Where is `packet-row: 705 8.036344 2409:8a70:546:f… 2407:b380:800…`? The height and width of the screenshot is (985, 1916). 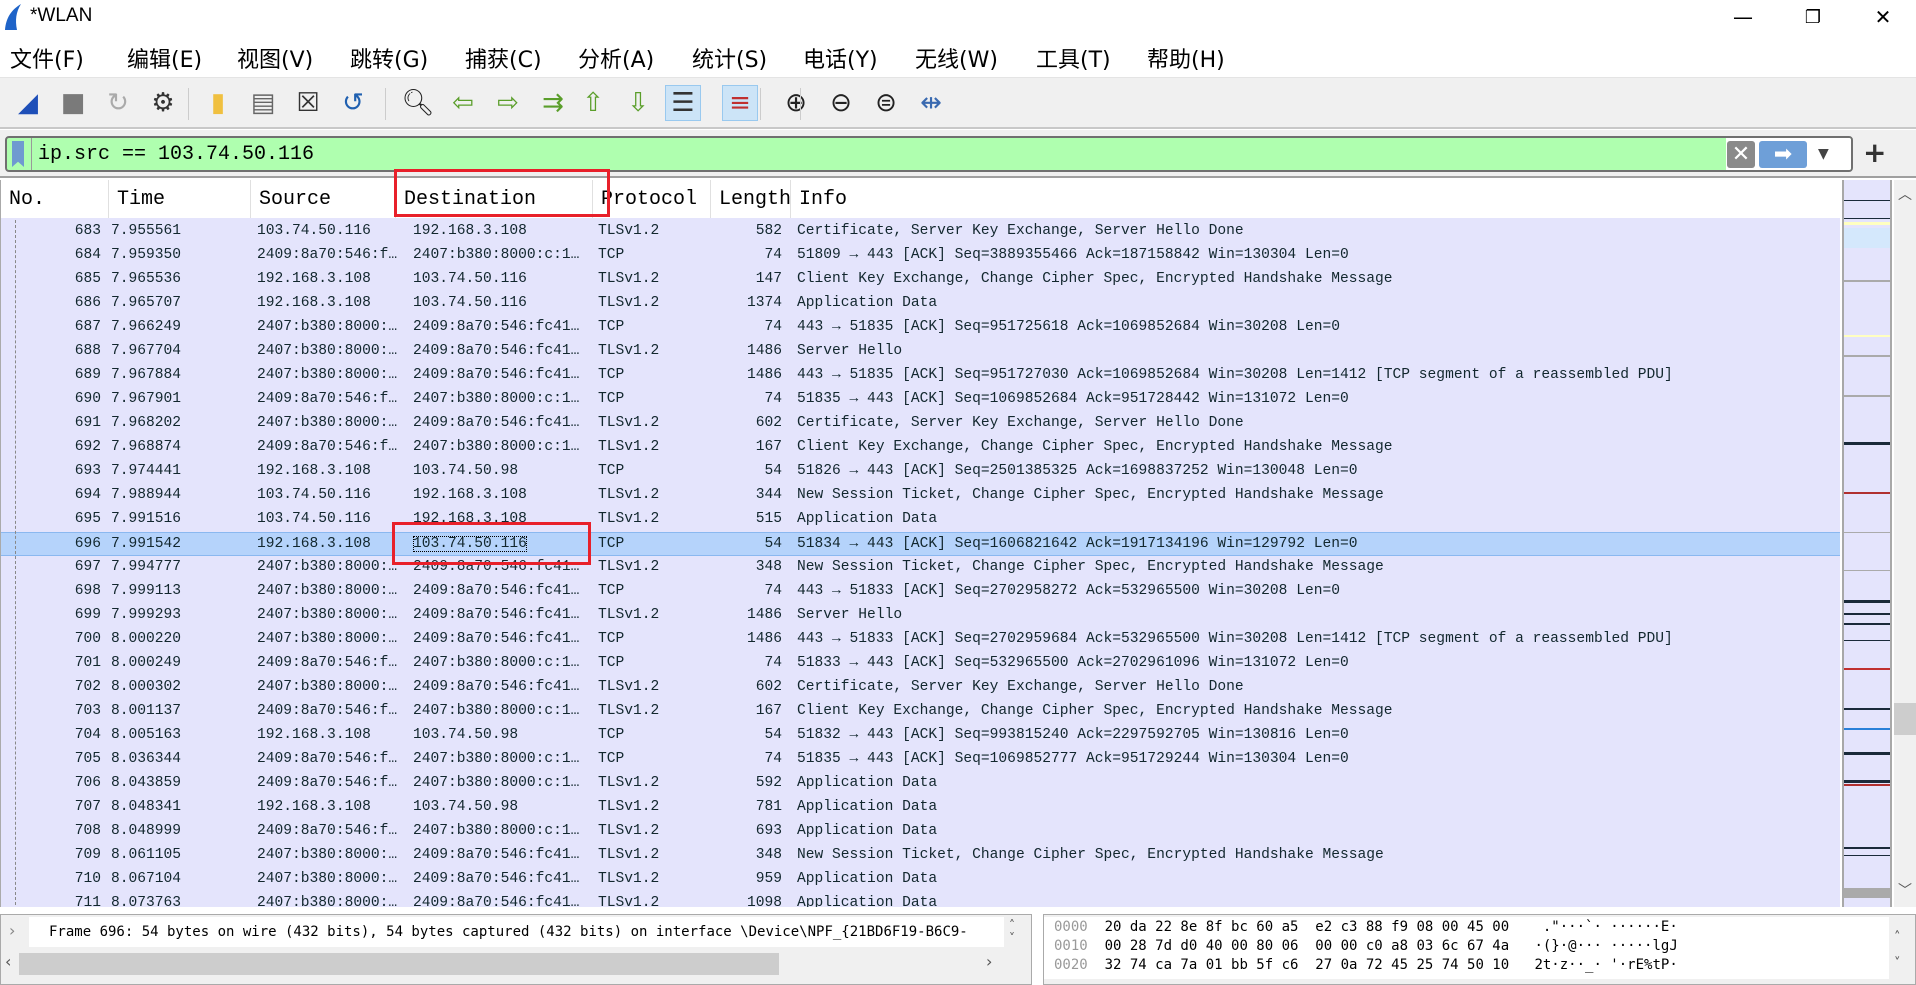 packet-row: 705 8.036344 2409:8a70:546:f… 2407:b380:800… is located at coordinates (920, 760).